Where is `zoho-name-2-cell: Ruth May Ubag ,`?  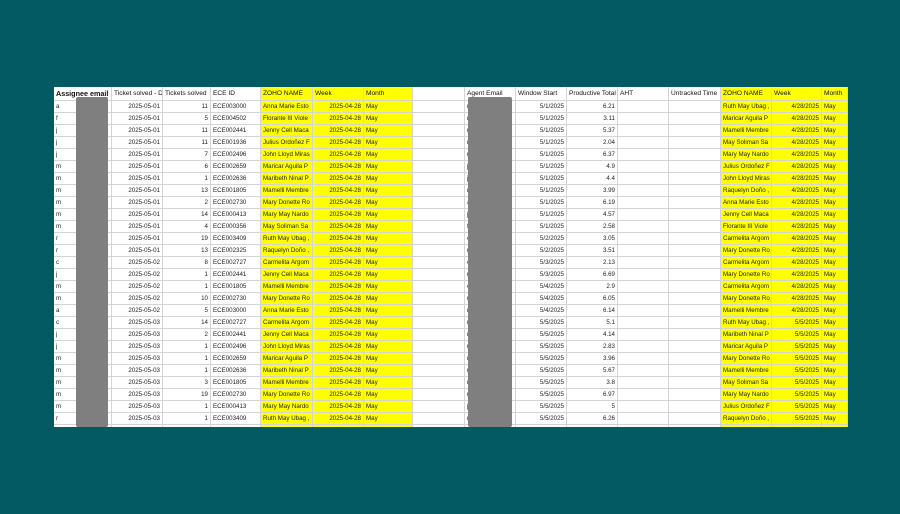
zoho-name-2-cell: Ruth May Ubag , is located at coordinates (746, 107).